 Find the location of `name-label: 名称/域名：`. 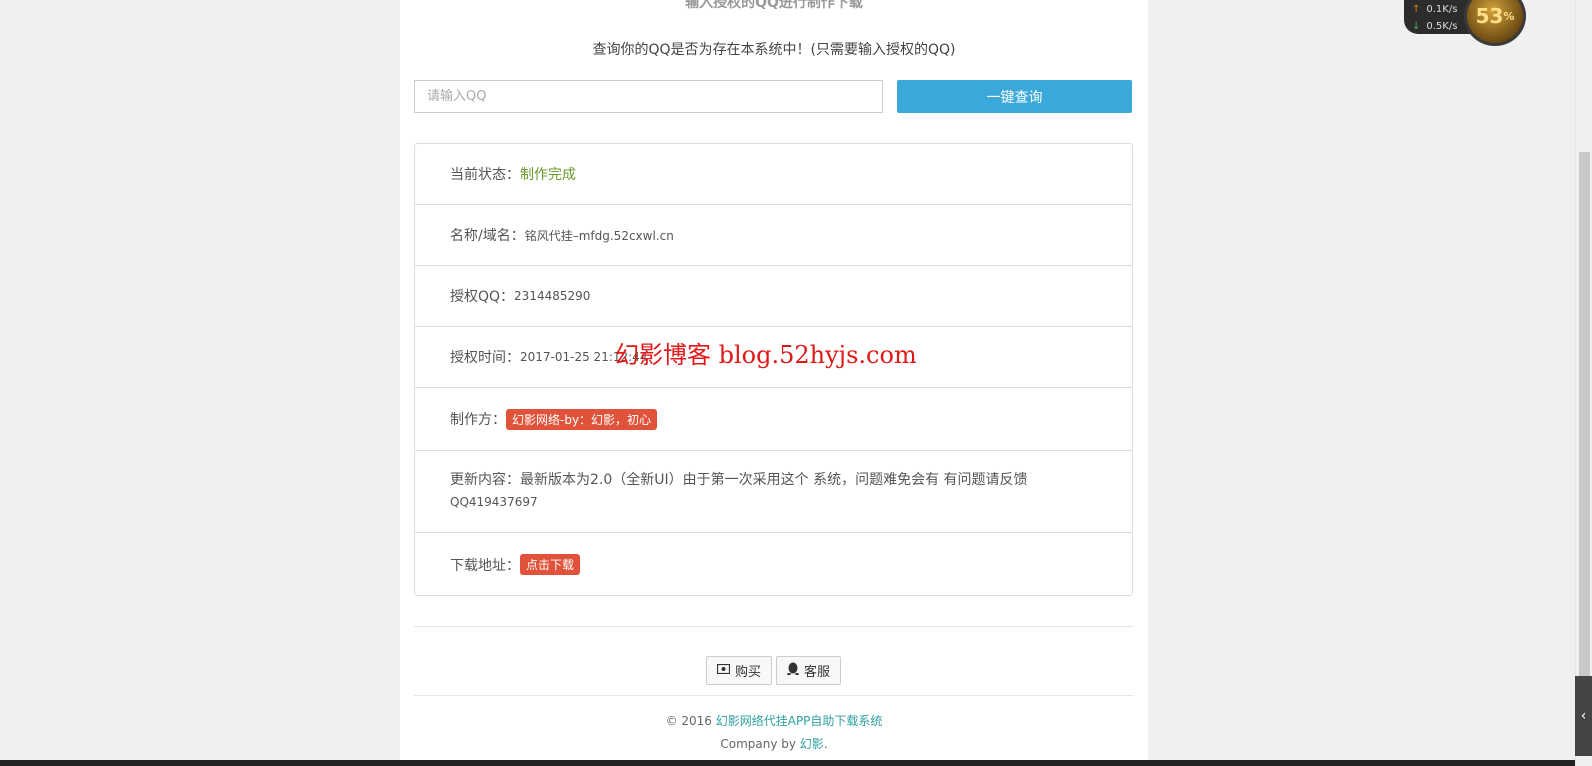

name-label: 名称/域名： is located at coordinates (487, 236).